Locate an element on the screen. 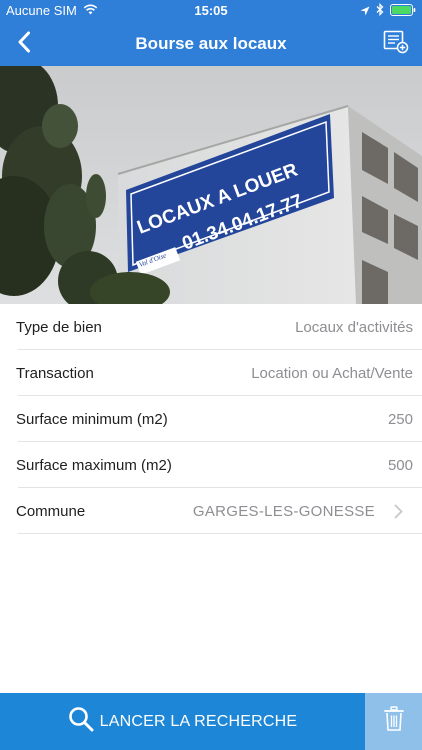  back-button is located at coordinates (24, 44).